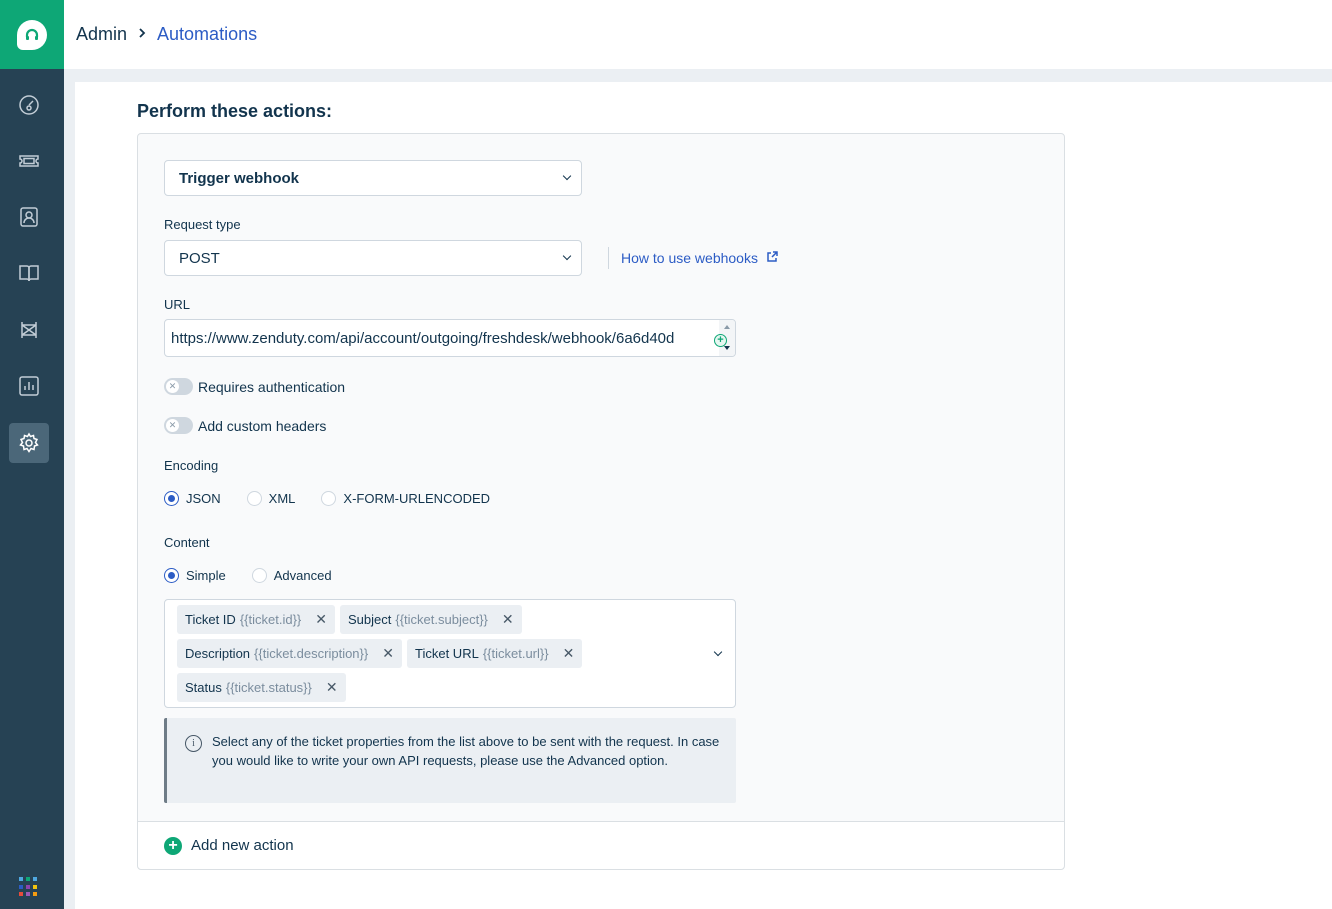 Image resolution: width=1332 pixels, height=909 pixels. Describe the element at coordinates (689, 258) in the screenshot. I see `help-link-label: How to use webhooks` at that location.